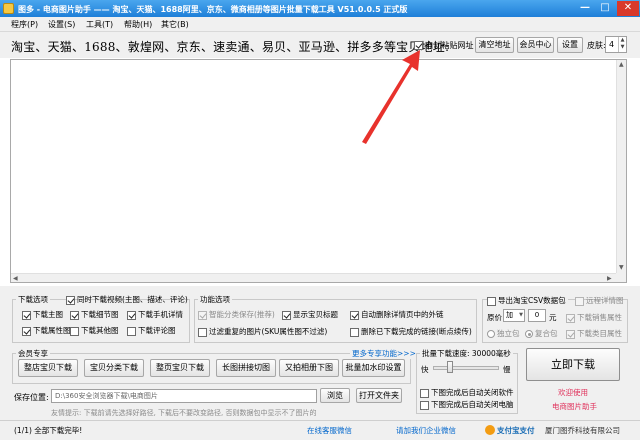  Describe the element at coordinates (516, 430) in the screenshot. I see `alipay-link: 支付宝支付` at that location.